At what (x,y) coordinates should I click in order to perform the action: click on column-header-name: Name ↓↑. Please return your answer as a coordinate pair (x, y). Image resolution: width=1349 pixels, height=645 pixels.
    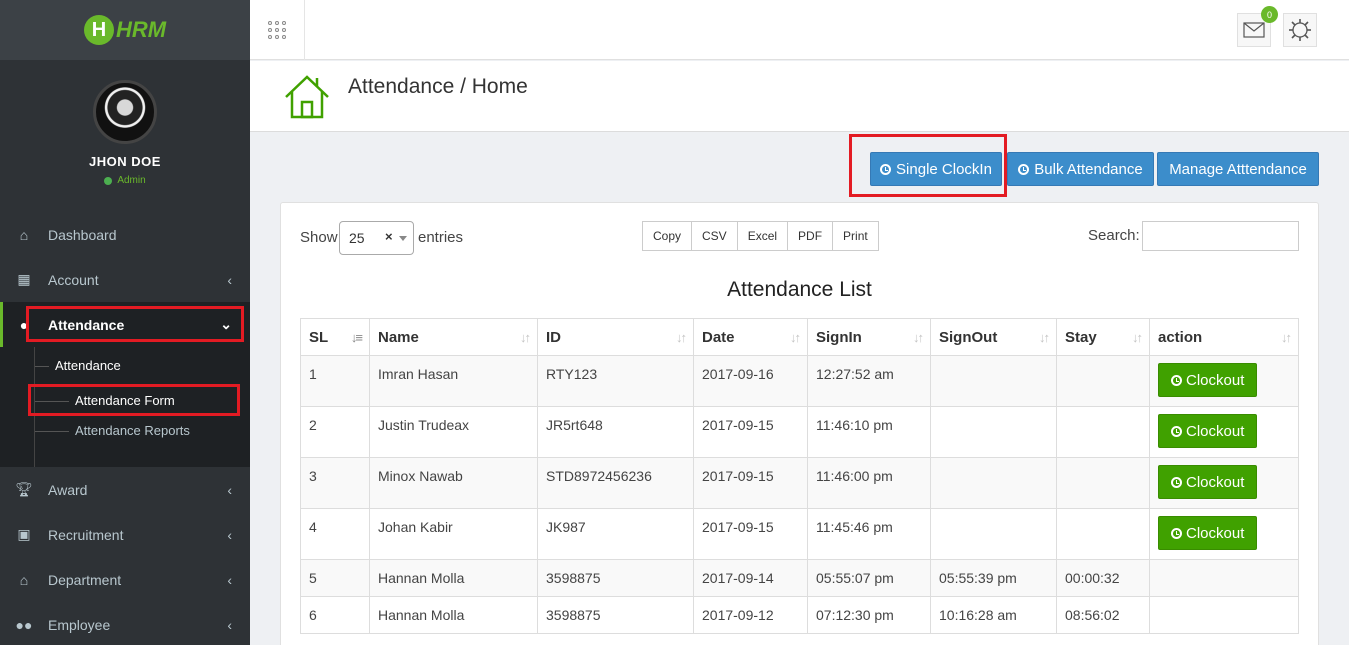
    Looking at the image, I should click on (453, 337).